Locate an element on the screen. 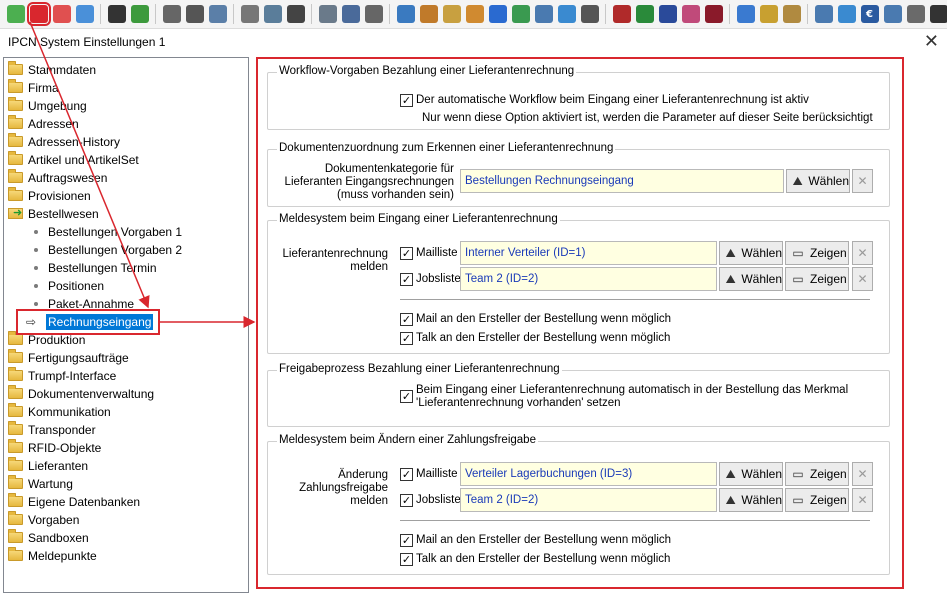  screen-icon is located at coordinates (892, 14).